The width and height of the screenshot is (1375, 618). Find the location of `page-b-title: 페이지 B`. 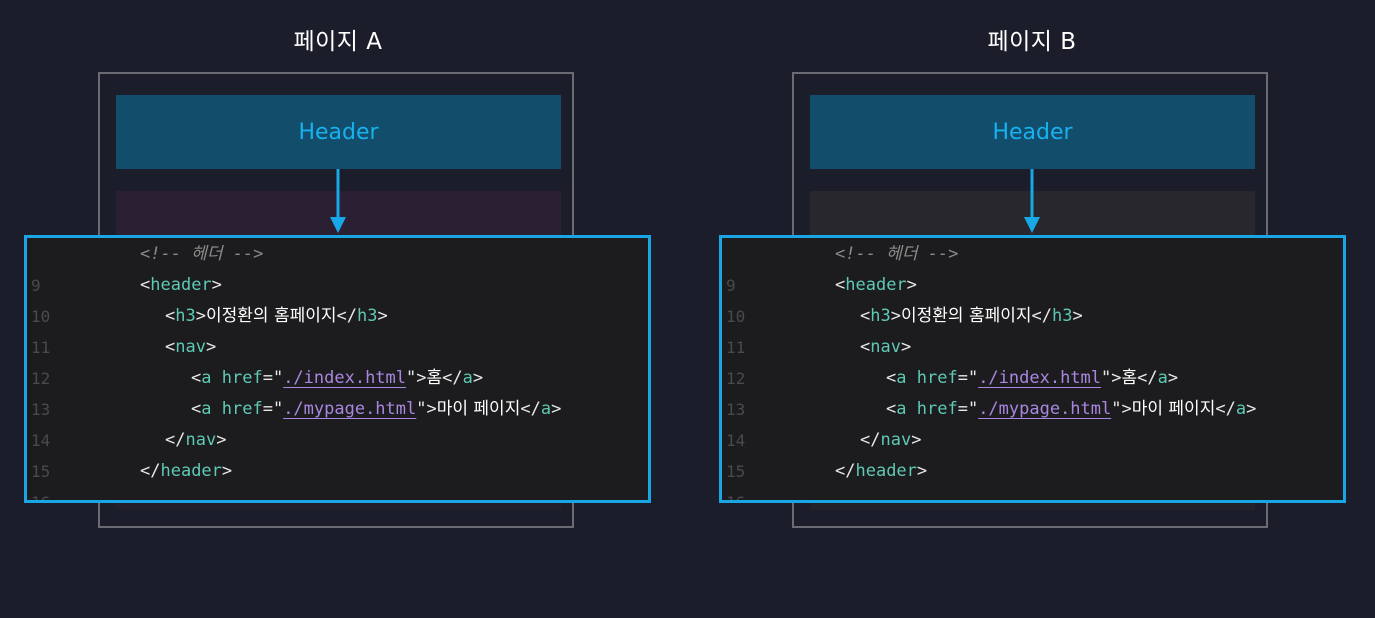

page-b-title: 페이지 B is located at coordinates (1032, 42).